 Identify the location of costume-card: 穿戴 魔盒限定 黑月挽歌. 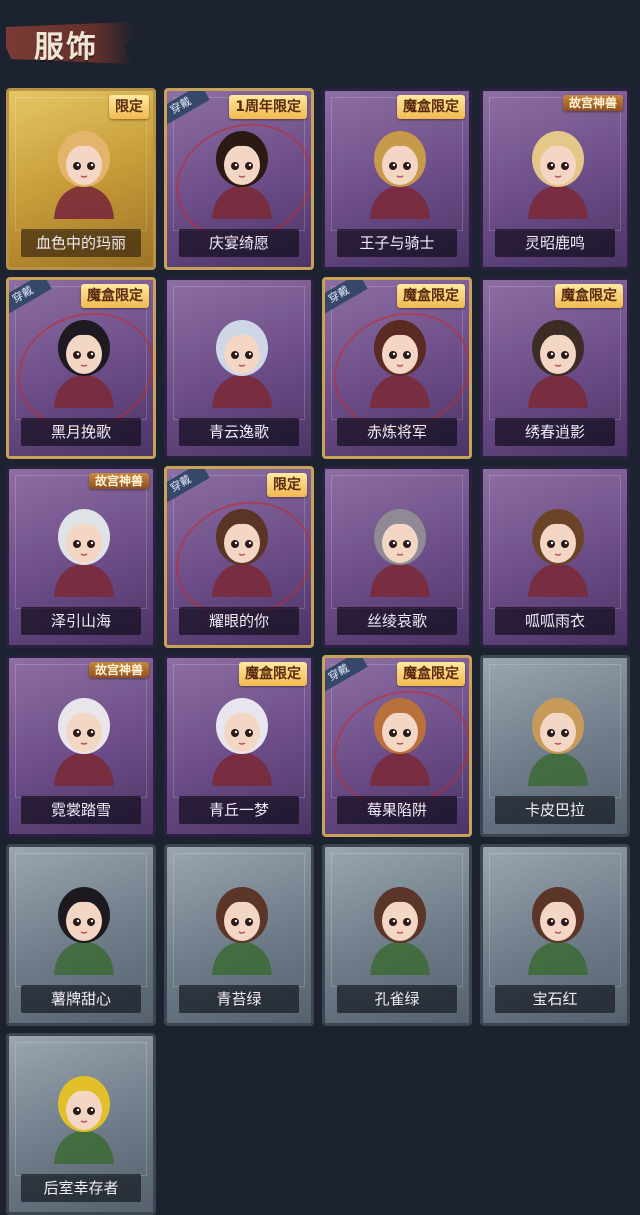
(81, 368).